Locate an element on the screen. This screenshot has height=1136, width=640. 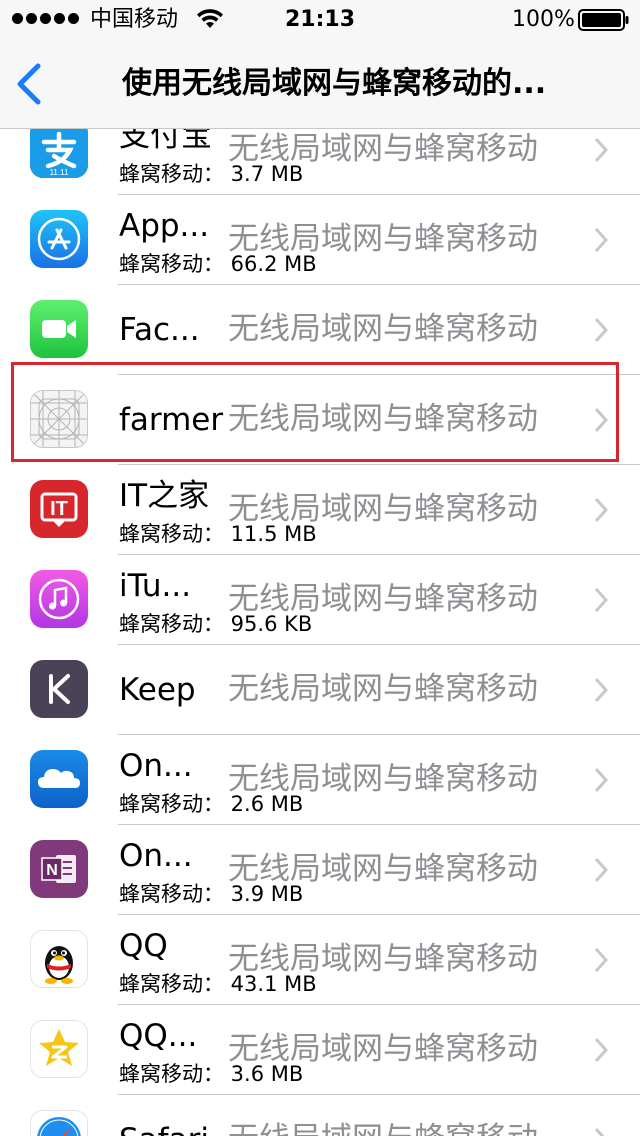
battery-icon is located at coordinates (603, 20).